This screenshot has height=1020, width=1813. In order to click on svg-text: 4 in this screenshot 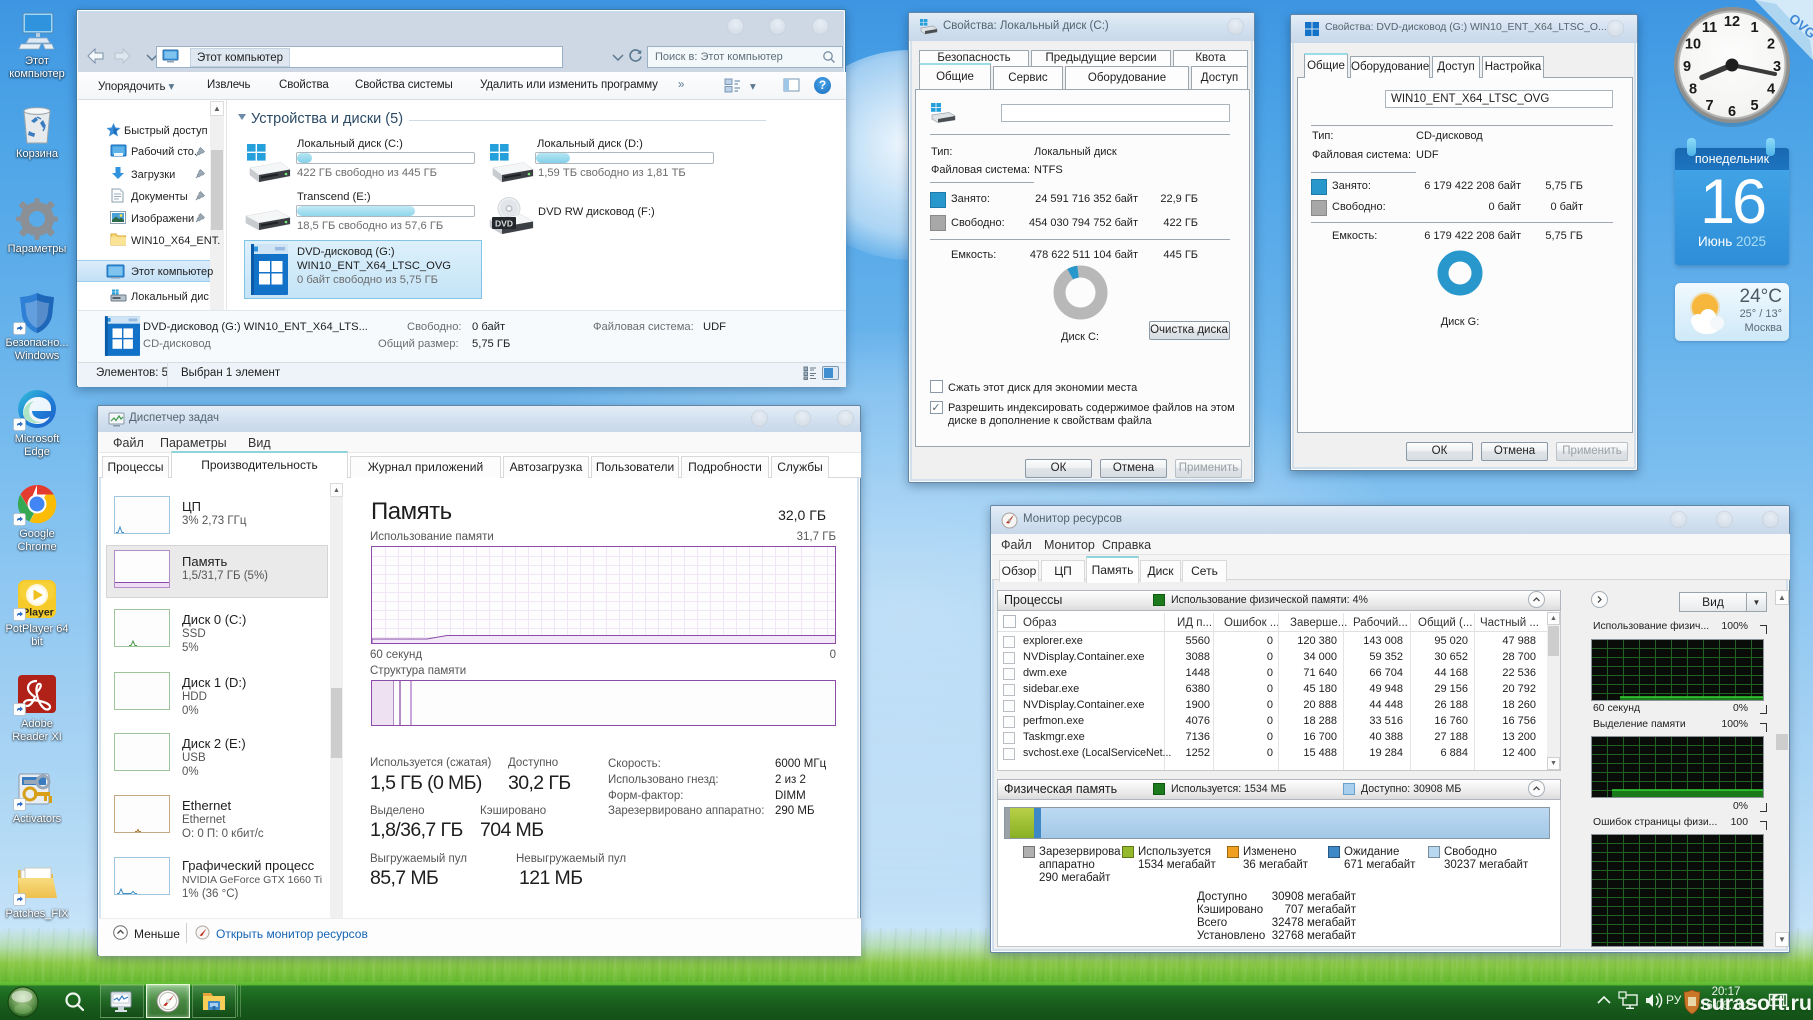, I will do `click(1771, 90)`.